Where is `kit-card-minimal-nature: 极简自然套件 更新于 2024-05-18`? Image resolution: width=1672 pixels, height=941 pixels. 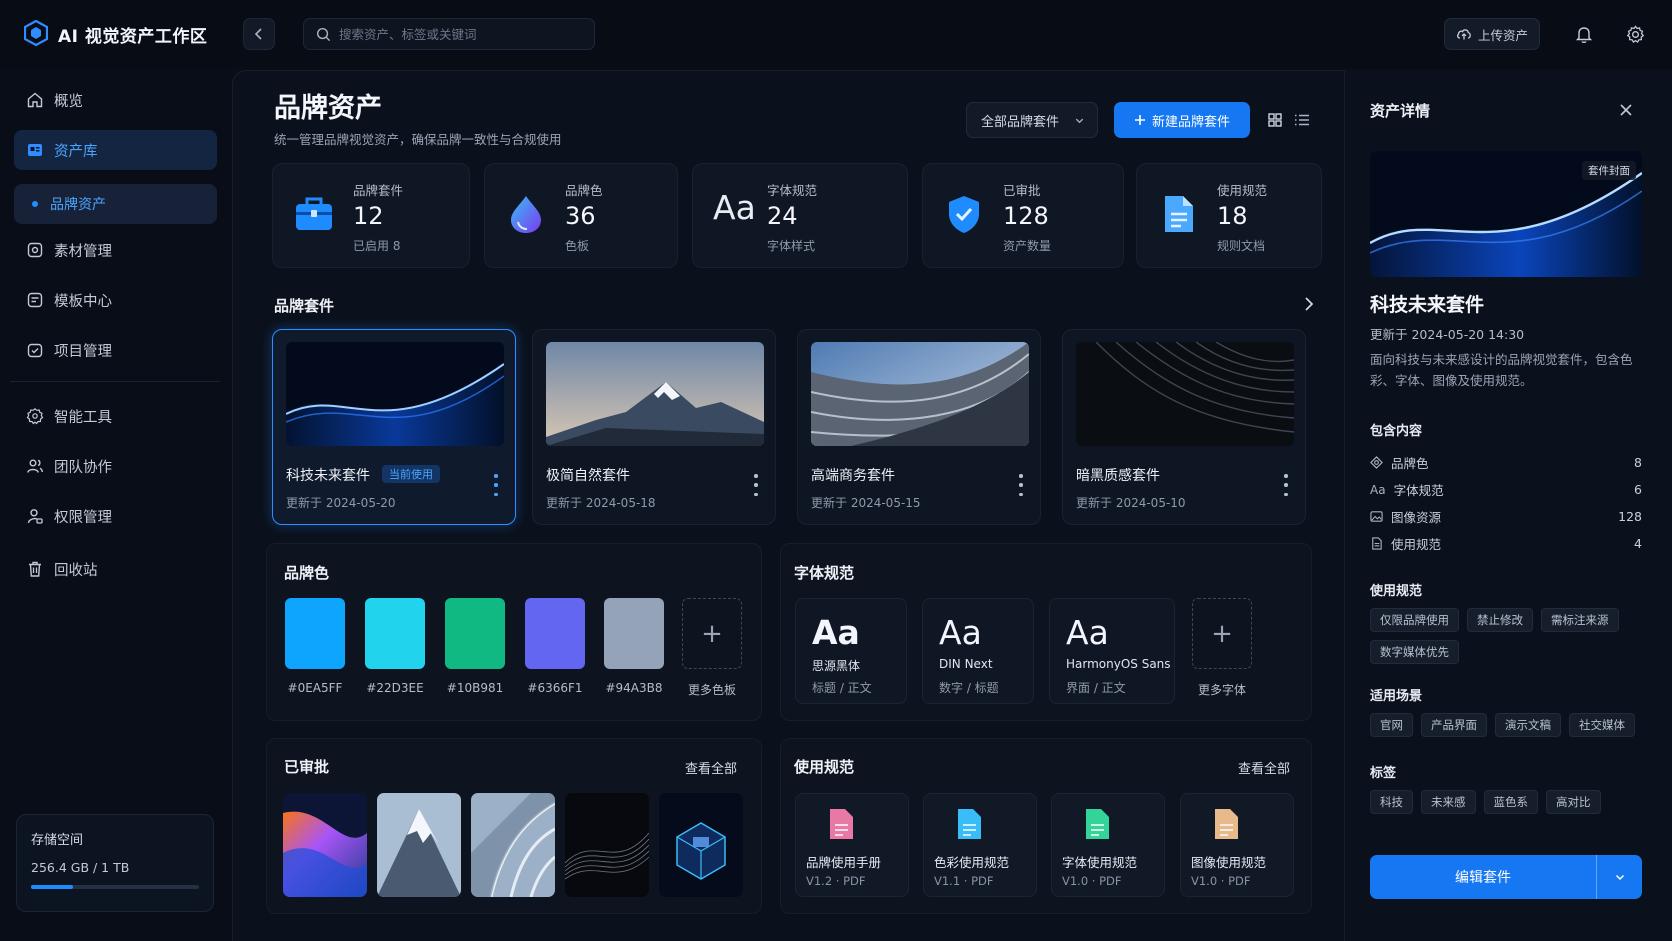
kit-card-minimal-nature: 极简自然套件 更新于 2024-05-18 is located at coordinates (654, 427).